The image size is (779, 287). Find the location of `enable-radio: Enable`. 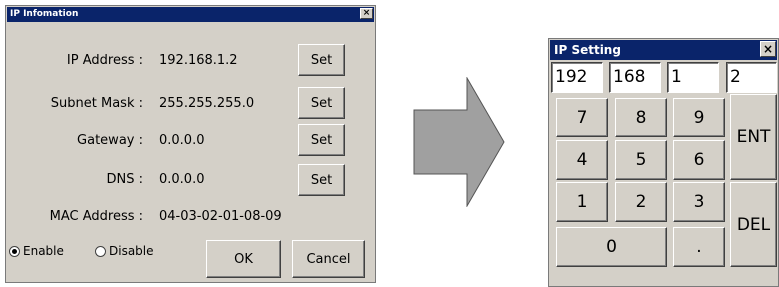

enable-radio: Enable is located at coordinates (36, 251).